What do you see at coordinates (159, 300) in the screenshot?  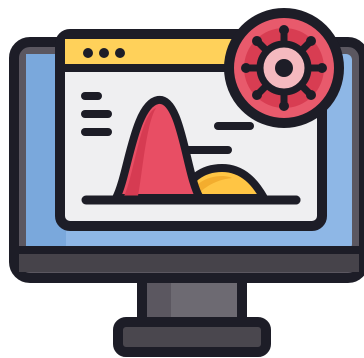 I see `monitor-stand-shade` at bounding box center [159, 300].